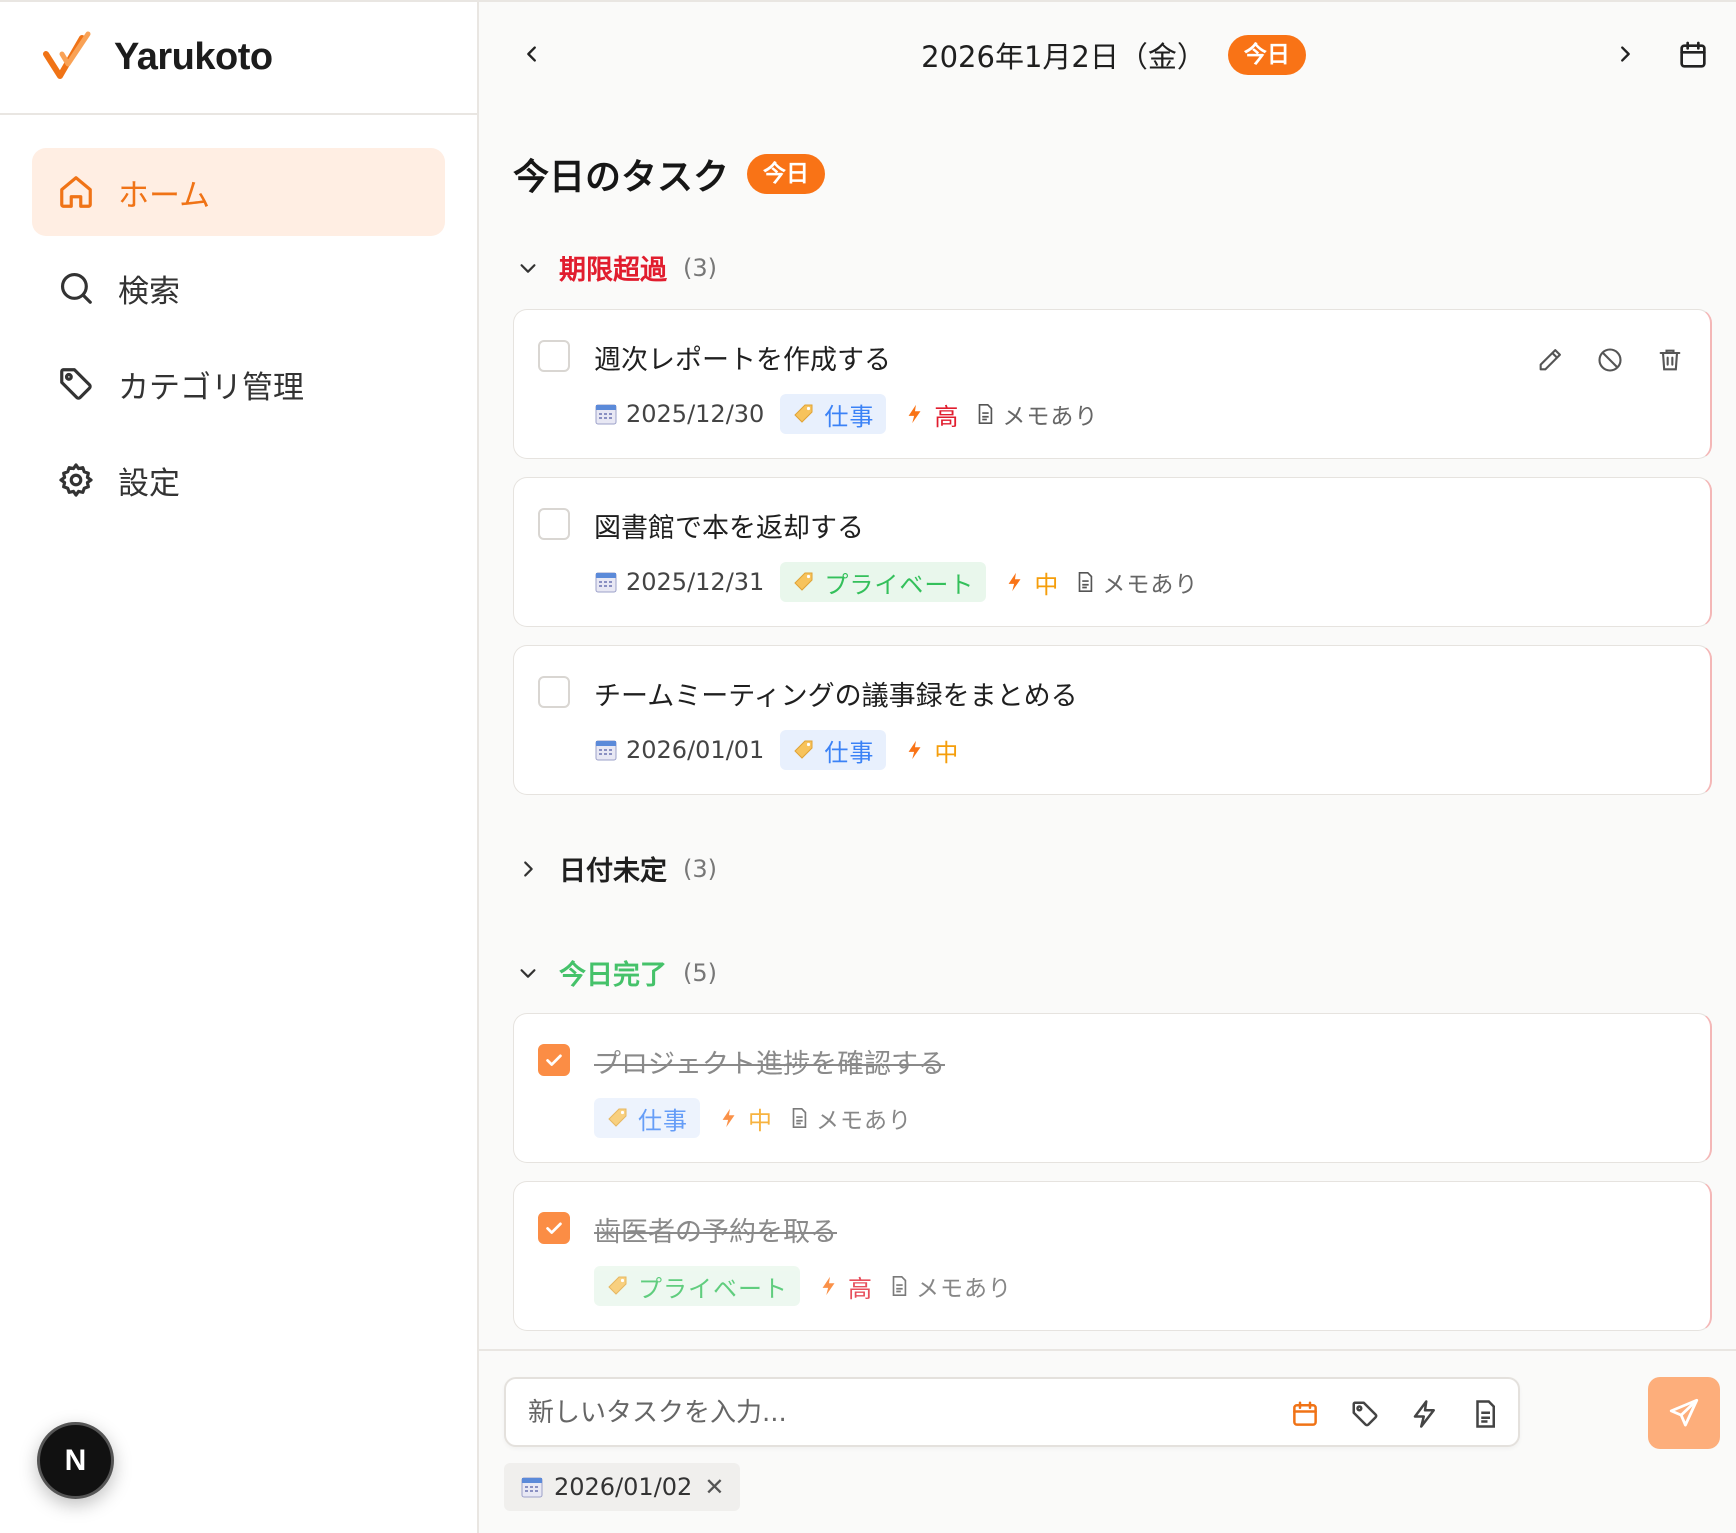  Describe the element at coordinates (615, 972) in the screenshot. I see `section-done-toggle: 今日完了 (5)` at that location.